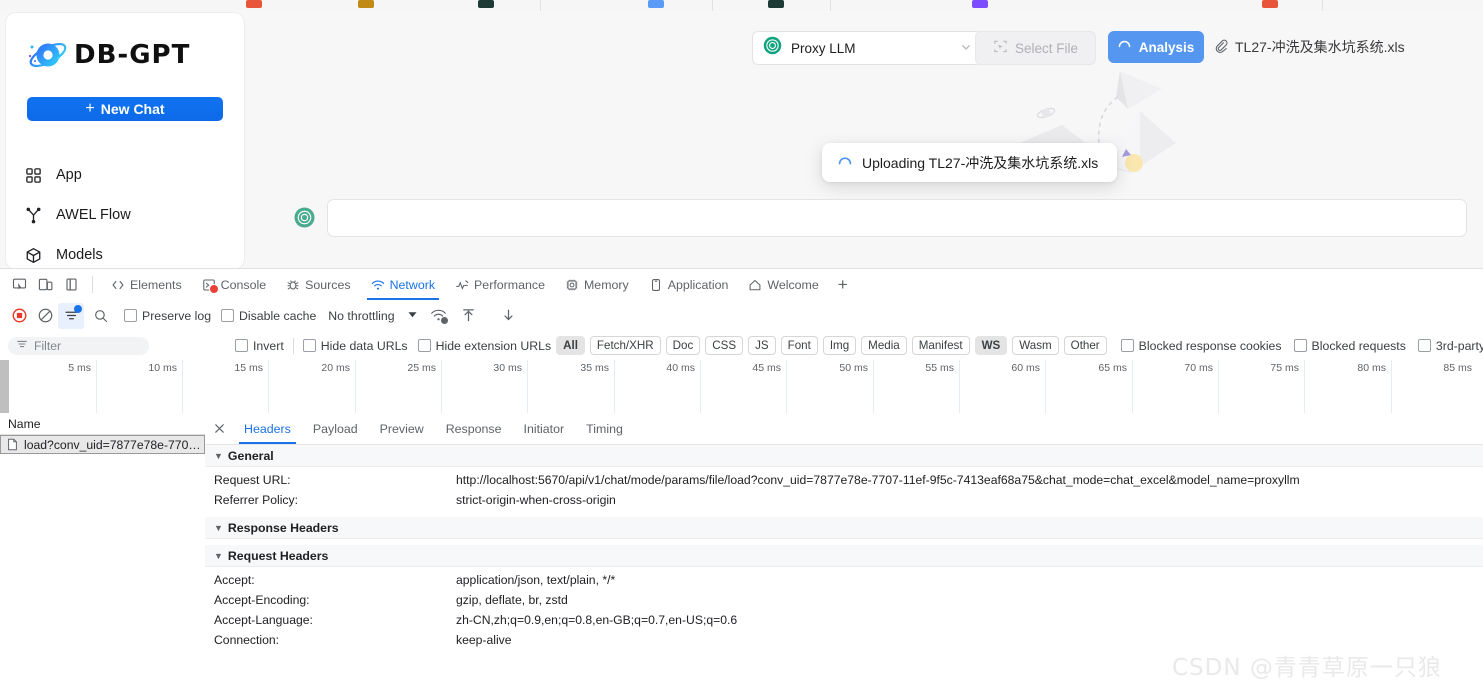  I want to click on tab-elements: Elements, so click(146, 284).